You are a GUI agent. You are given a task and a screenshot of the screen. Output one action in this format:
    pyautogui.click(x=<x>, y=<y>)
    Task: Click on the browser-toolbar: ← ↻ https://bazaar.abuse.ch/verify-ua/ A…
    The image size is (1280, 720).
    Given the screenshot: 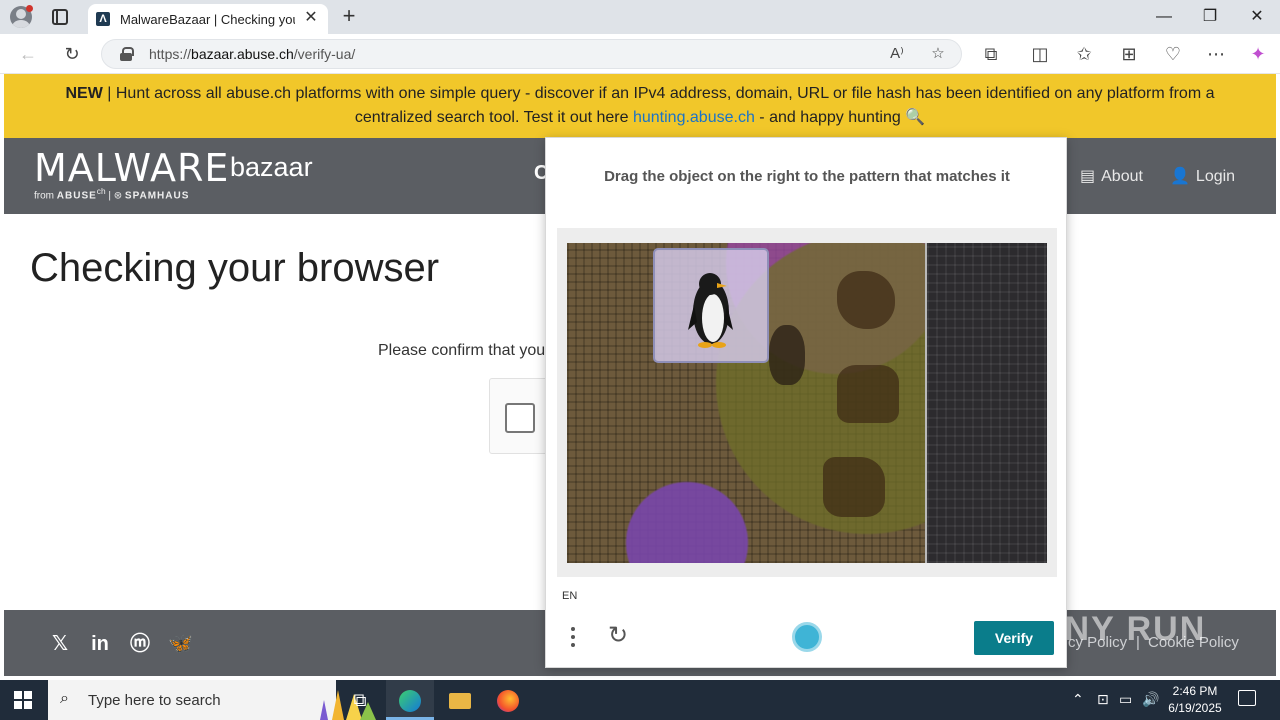 What is the action you would take?
    pyautogui.click(x=640, y=54)
    